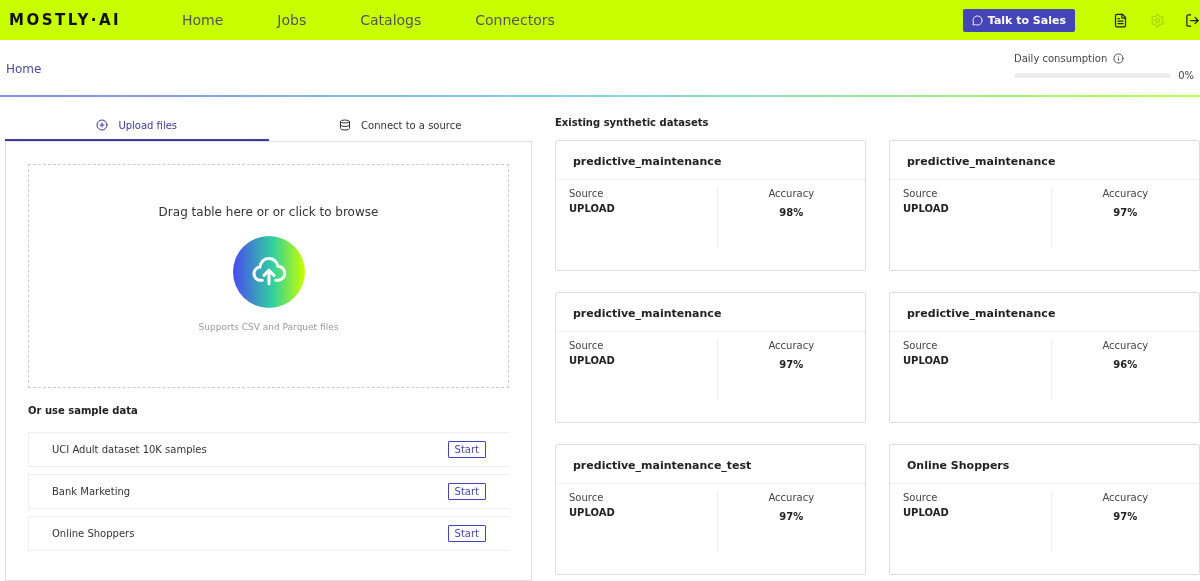 The width and height of the screenshot is (1200, 581). What do you see at coordinates (268, 212) in the screenshot?
I see `dropzone-title: Drag table here or or click to browse` at bounding box center [268, 212].